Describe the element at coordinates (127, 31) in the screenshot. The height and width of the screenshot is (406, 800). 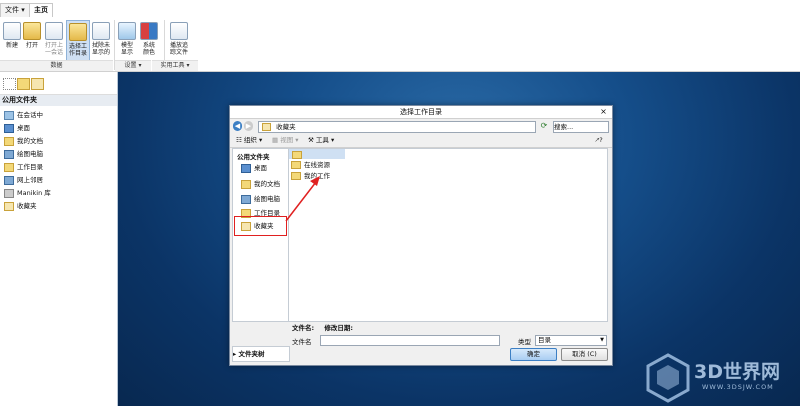
I see `model-display-icon` at that location.